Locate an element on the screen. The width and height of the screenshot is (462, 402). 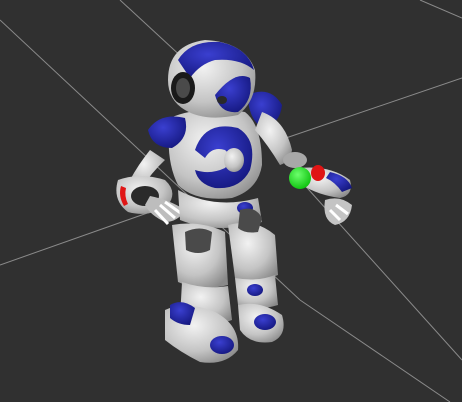
left-toe-accent is located at coordinates (265, 322).